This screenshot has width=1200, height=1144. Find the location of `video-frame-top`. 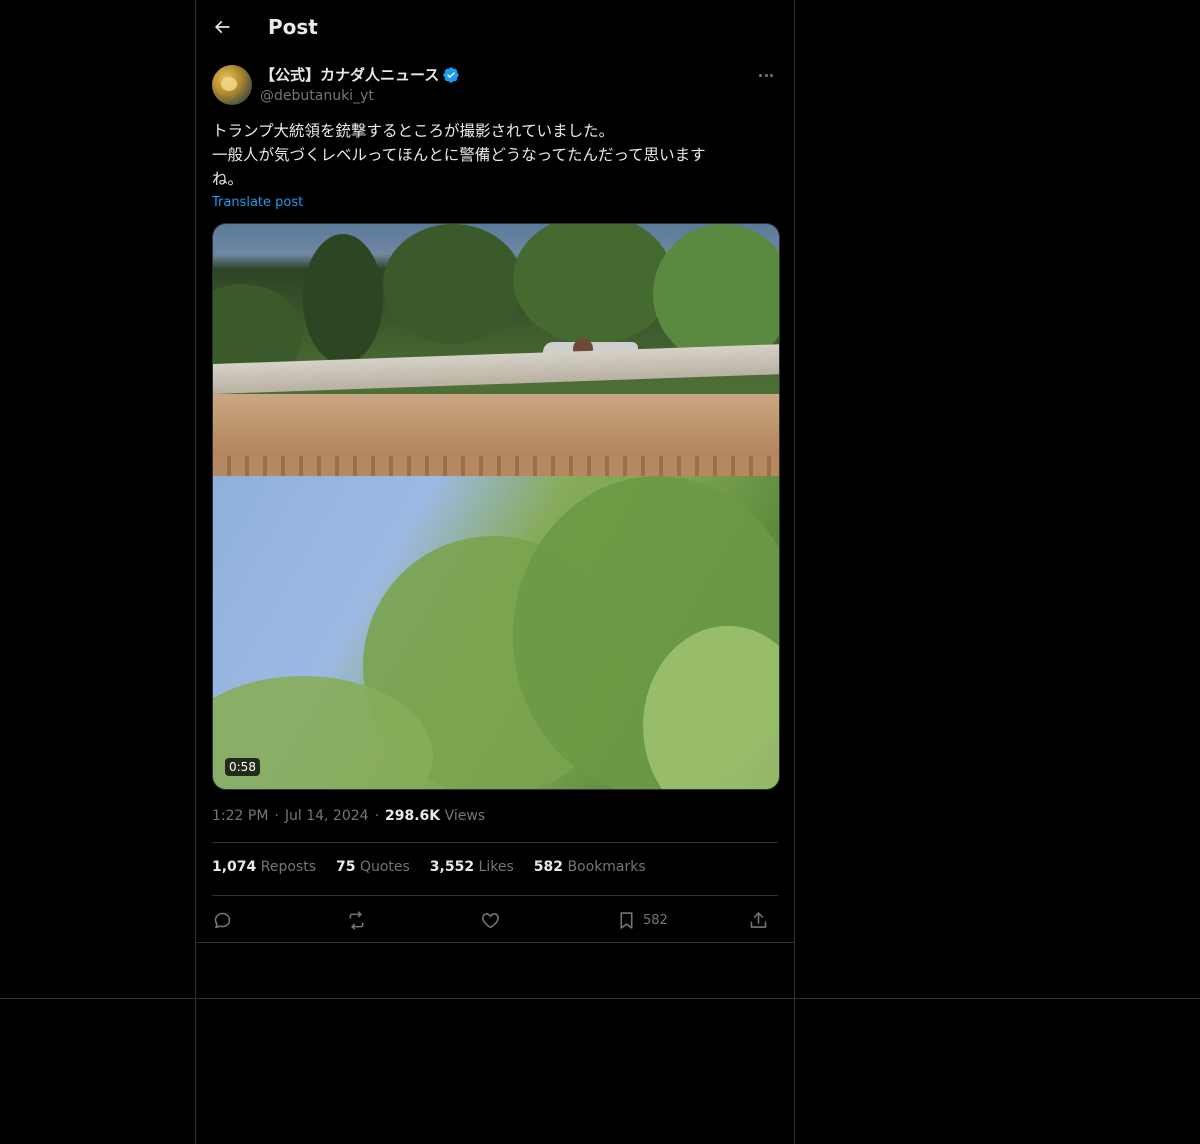

video-frame-top is located at coordinates (496, 350).